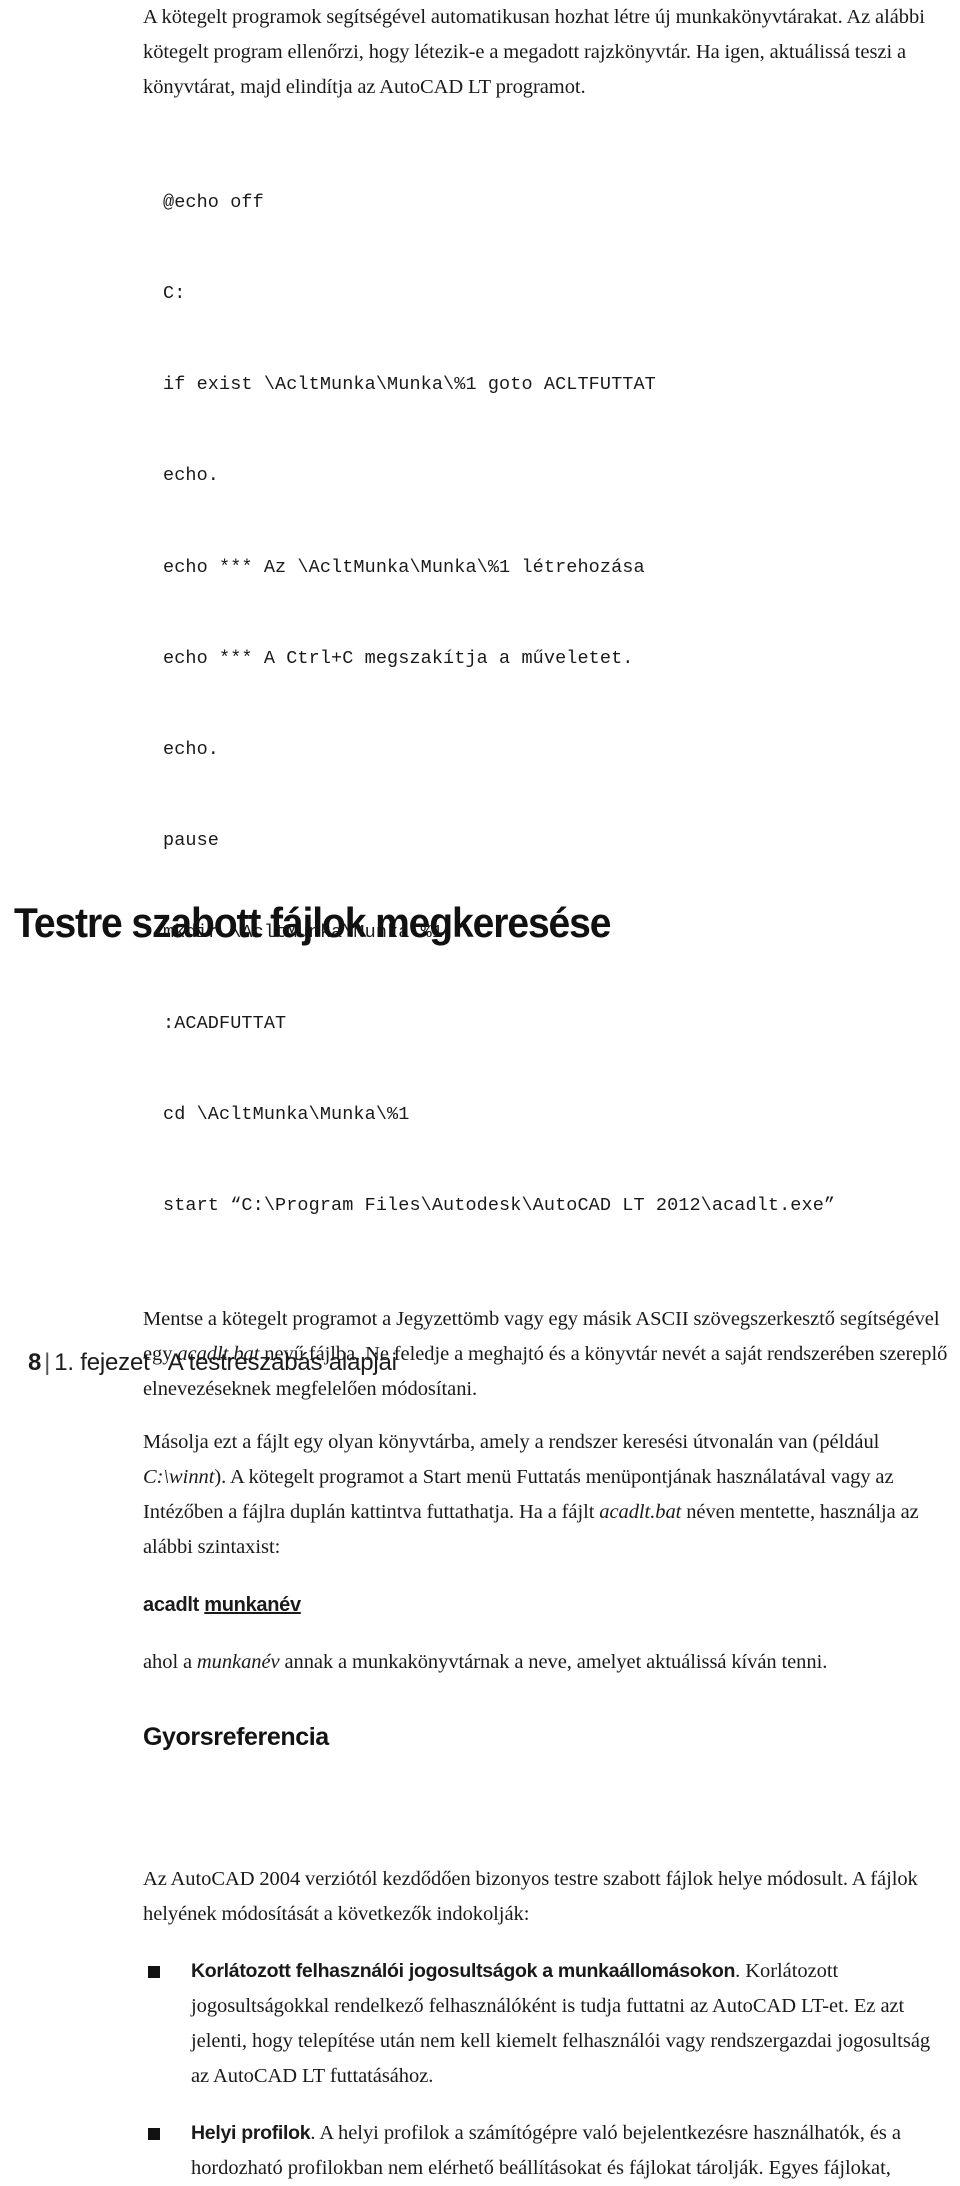 Image resolution: width=960 pixels, height=2186 pixels. What do you see at coordinates (174, 1605) in the screenshot?
I see `syntax-command: acadlt` at bounding box center [174, 1605].